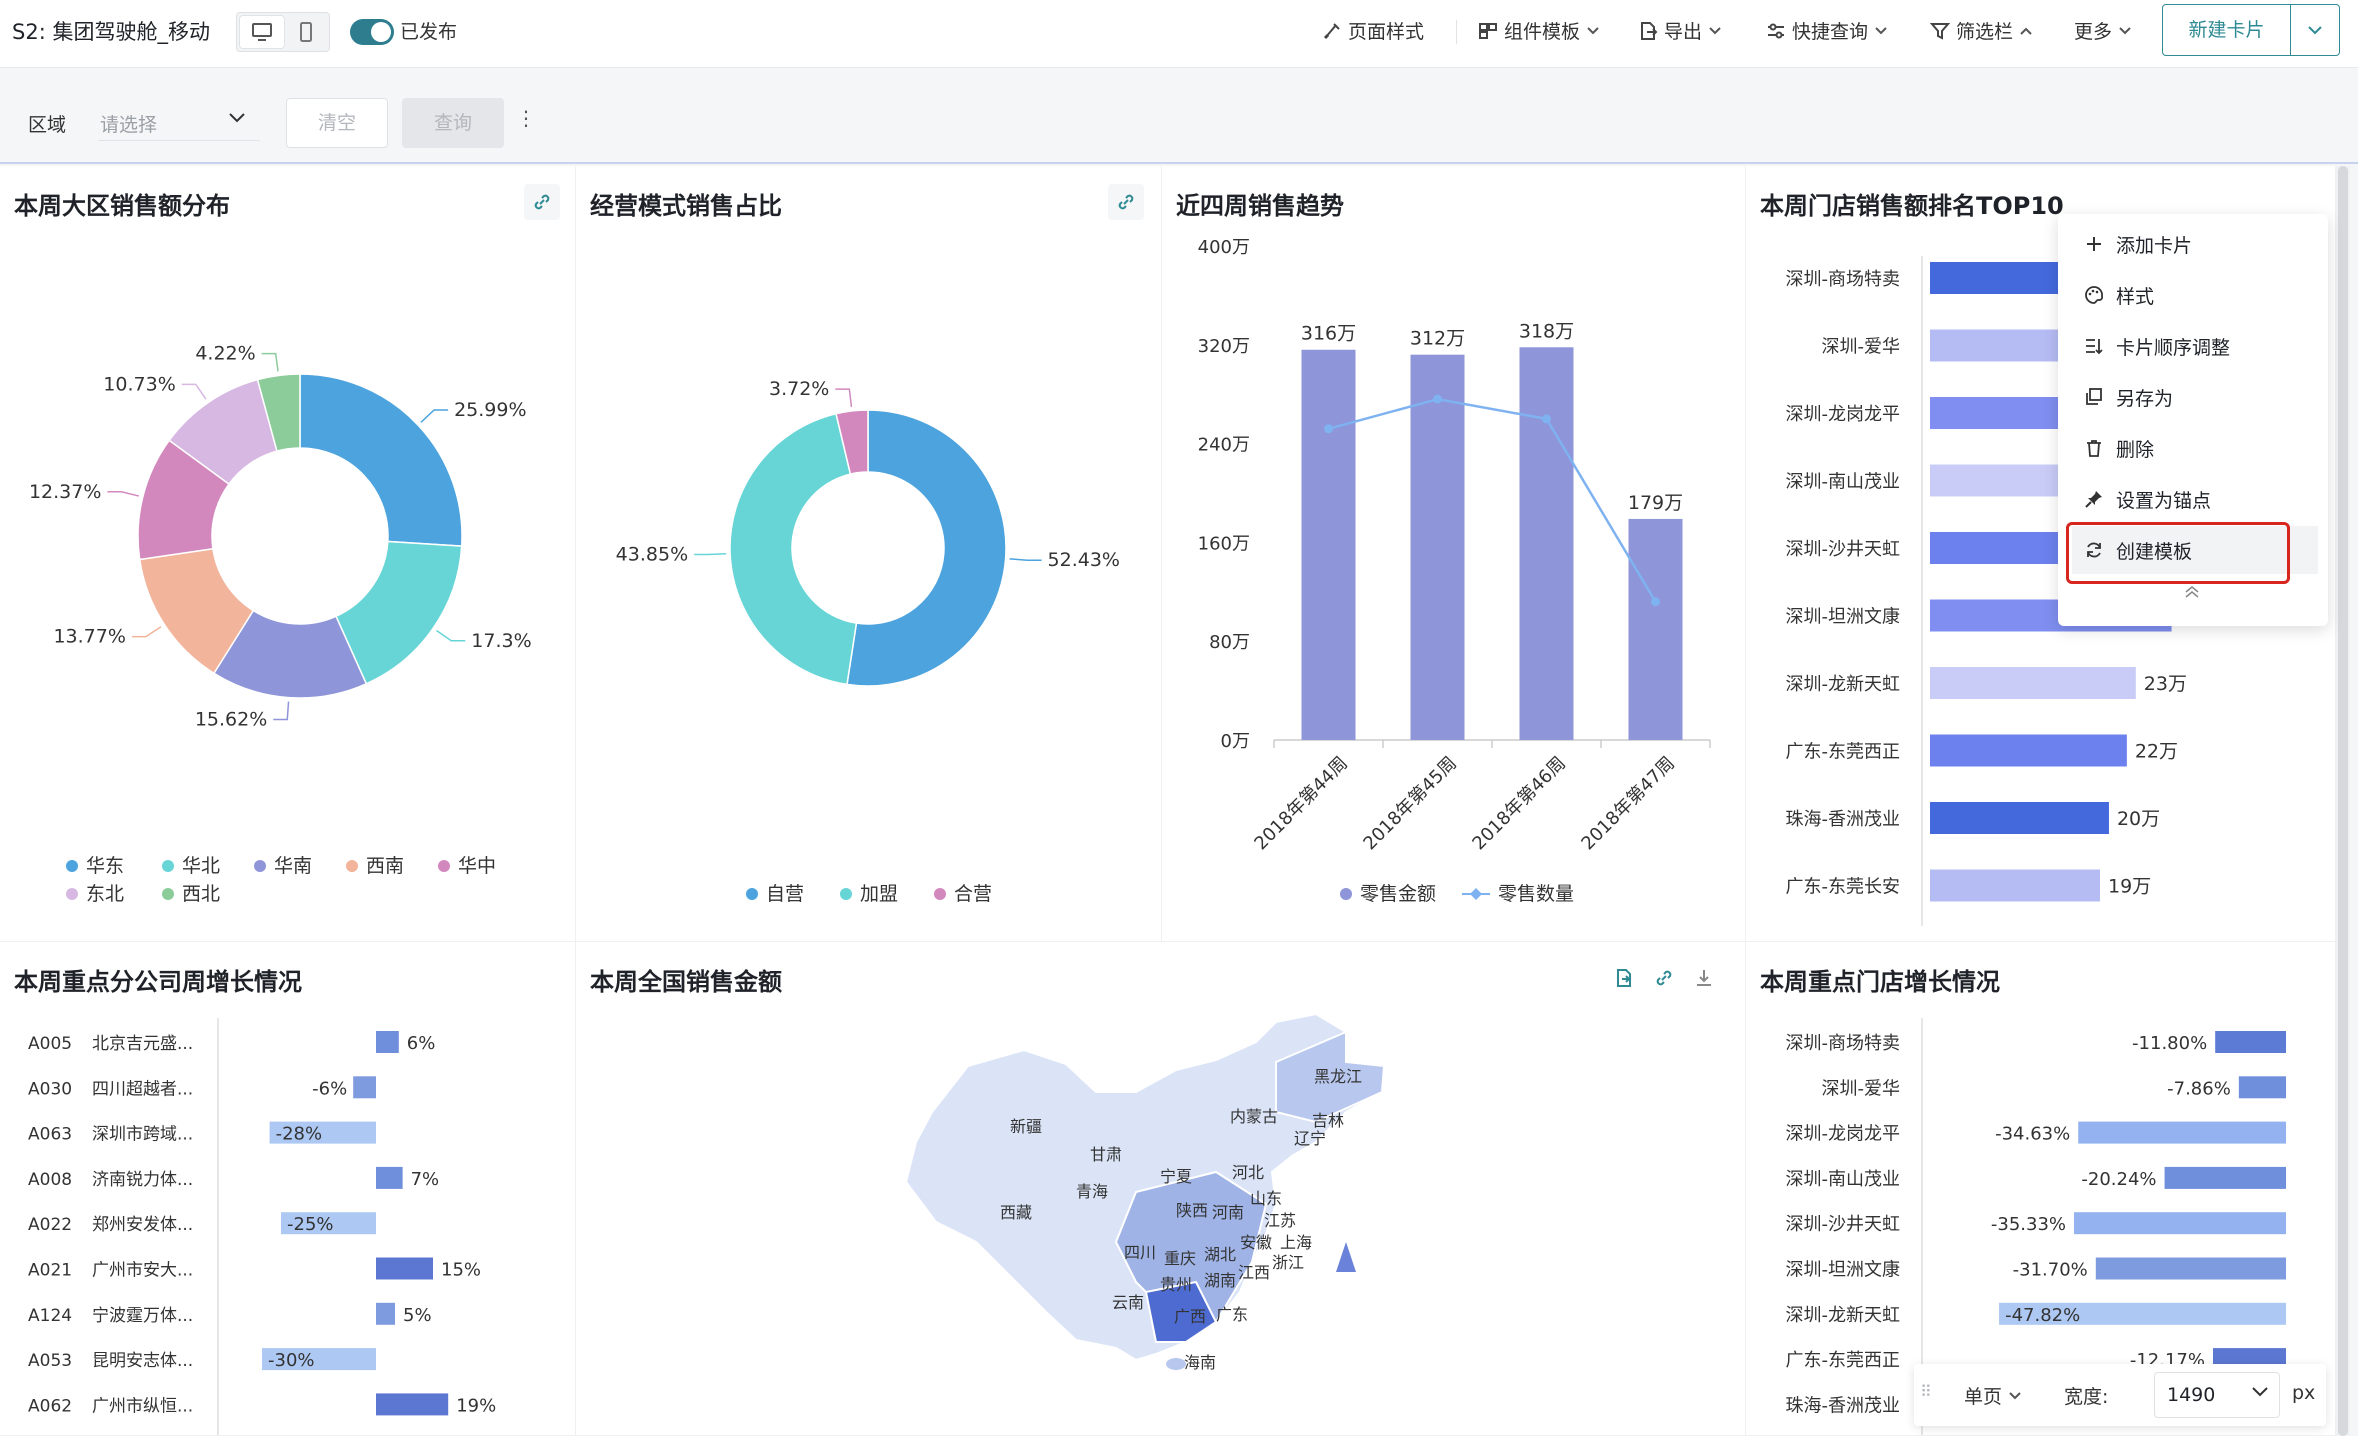 Image resolution: width=2358 pixels, height=1436 pixels. I want to click on new-card-button: 新建卡片, so click(2227, 30).